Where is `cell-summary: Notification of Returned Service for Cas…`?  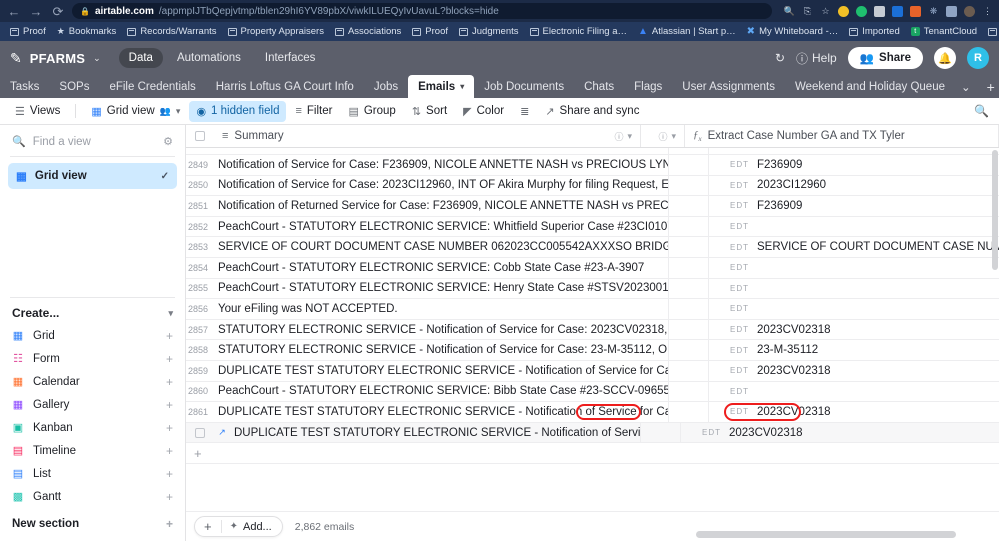 cell-summary: Notification of Returned Service for Cas… is located at coordinates (441, 206).